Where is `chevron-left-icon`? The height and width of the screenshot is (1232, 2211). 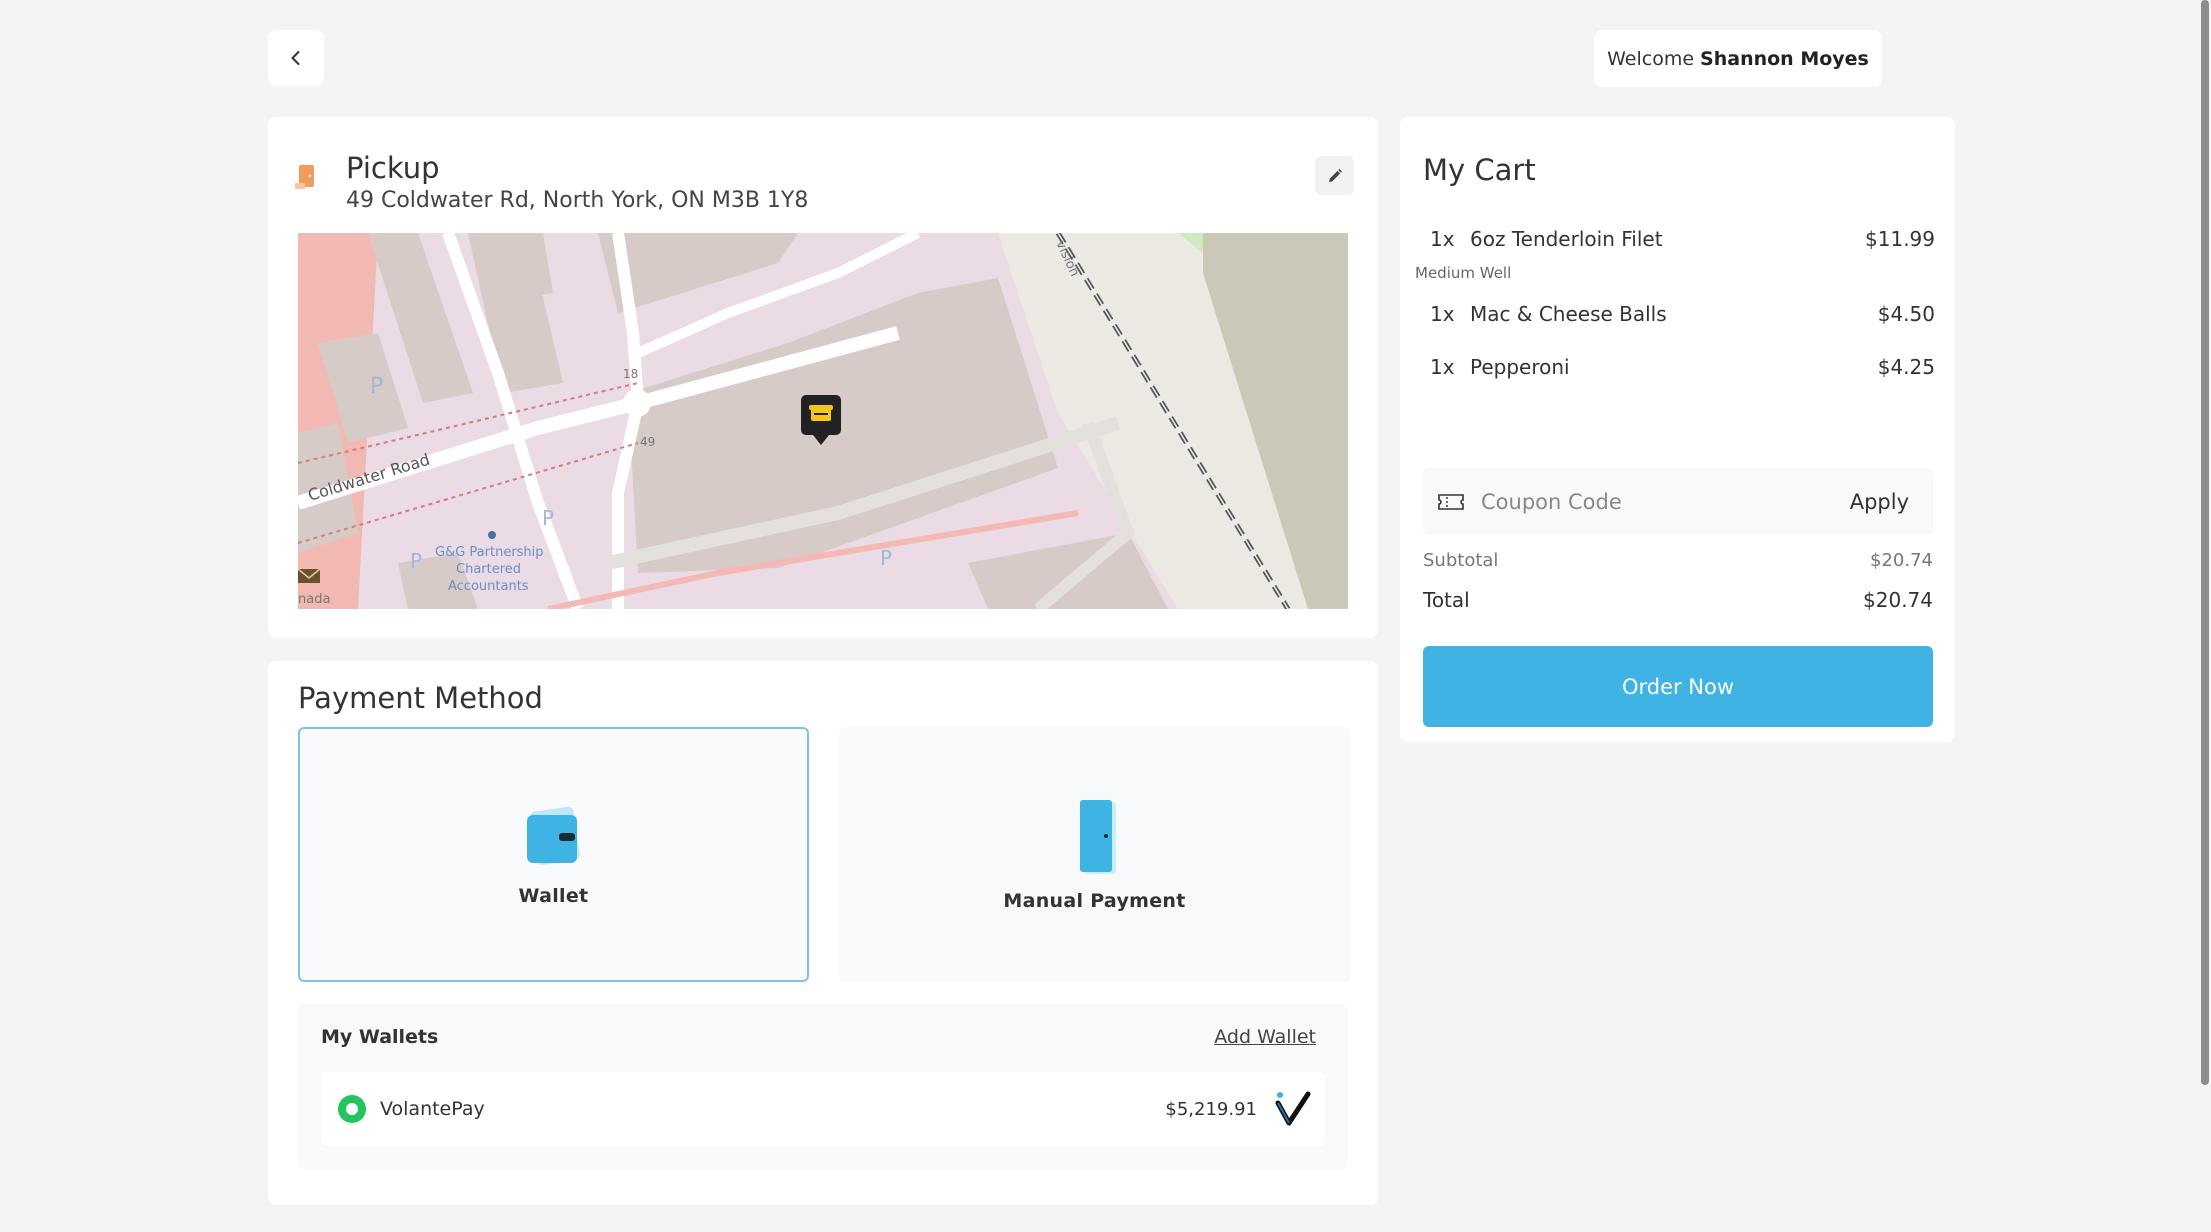 chevron-left-icon is located at coordinates (295, 58).